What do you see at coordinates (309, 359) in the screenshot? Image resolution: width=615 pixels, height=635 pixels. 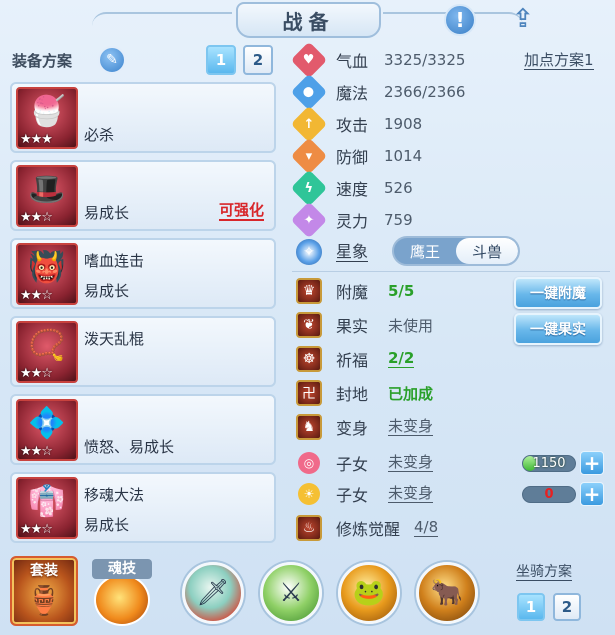 I see `blessing-icon: ☸` at bounding box center [309, 359].